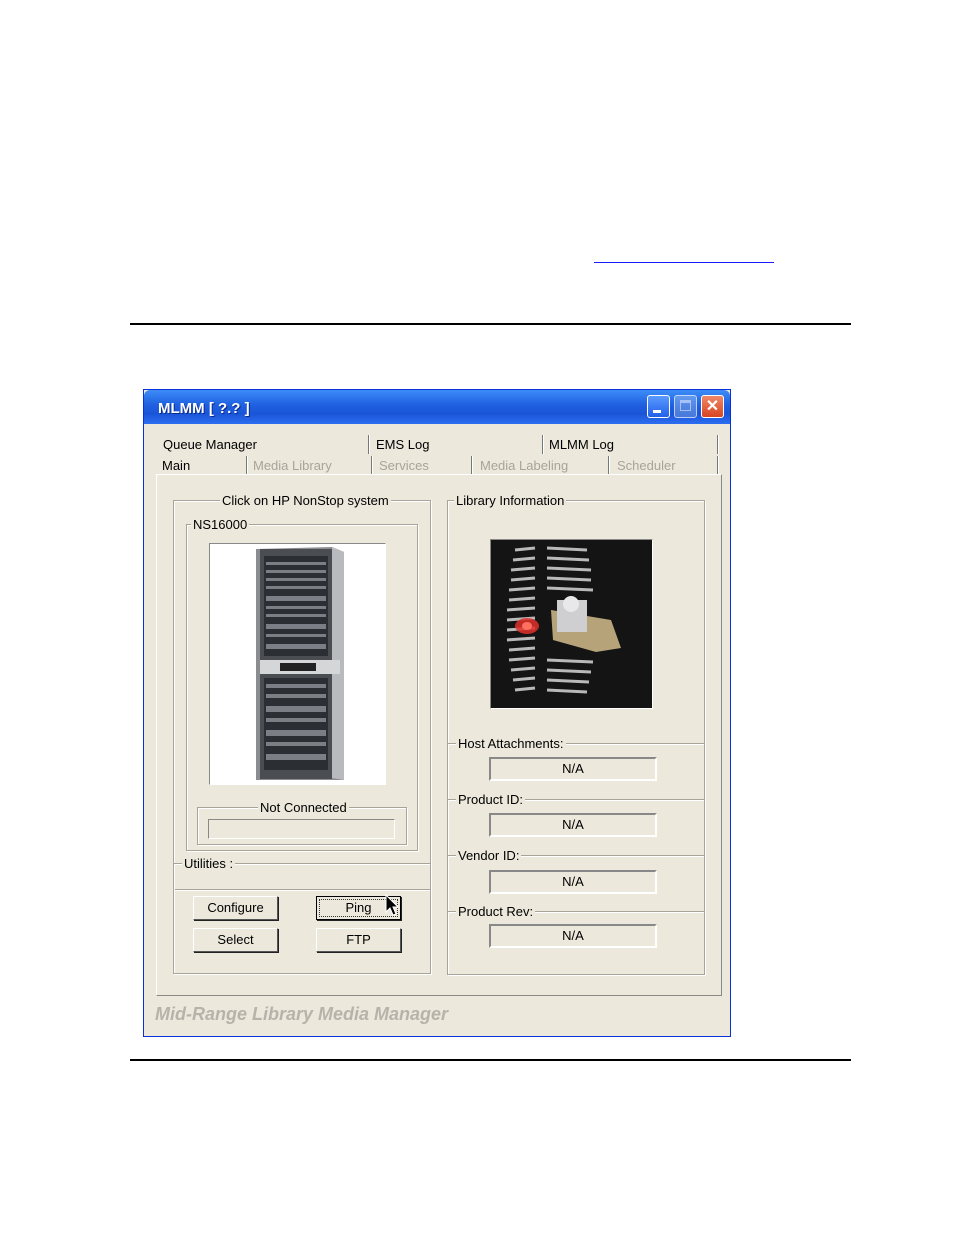 The image size is (954, 1235). What do you see at coordinates (176, 465) in the screenshot?
I see `tab-main: Main` at bounding box center [176, 465].